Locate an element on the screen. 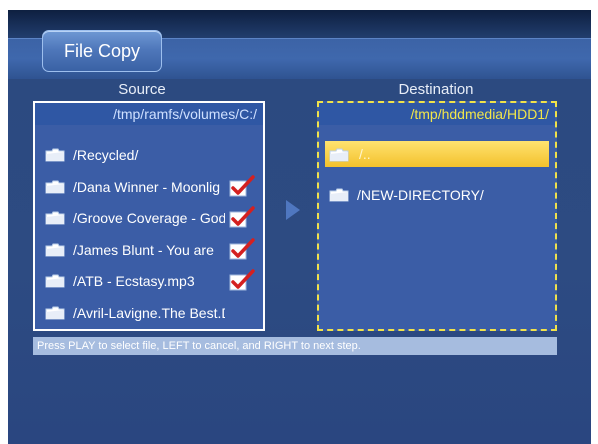  source-path: /tmp/ramfs/volumes/C:/ is located at coordinates (149, 114).